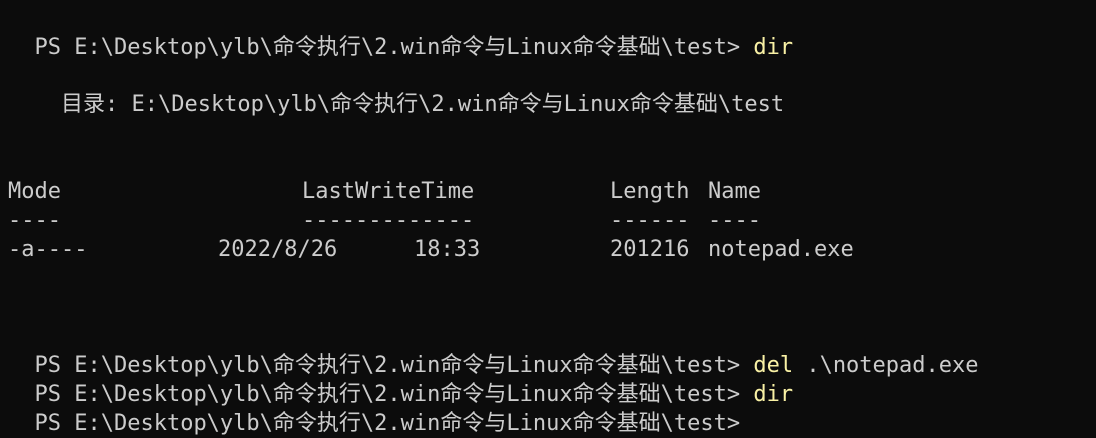 The width and height of the screenshot is (1096, 438). I want to click on underline-lastwritetime: -------------, so click(388, 220).